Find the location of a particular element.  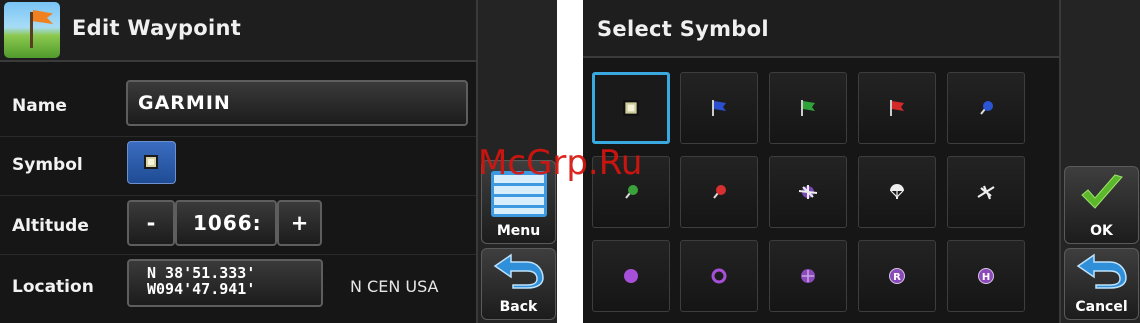

purple-dot-icon is located at coordinates (631, 276).